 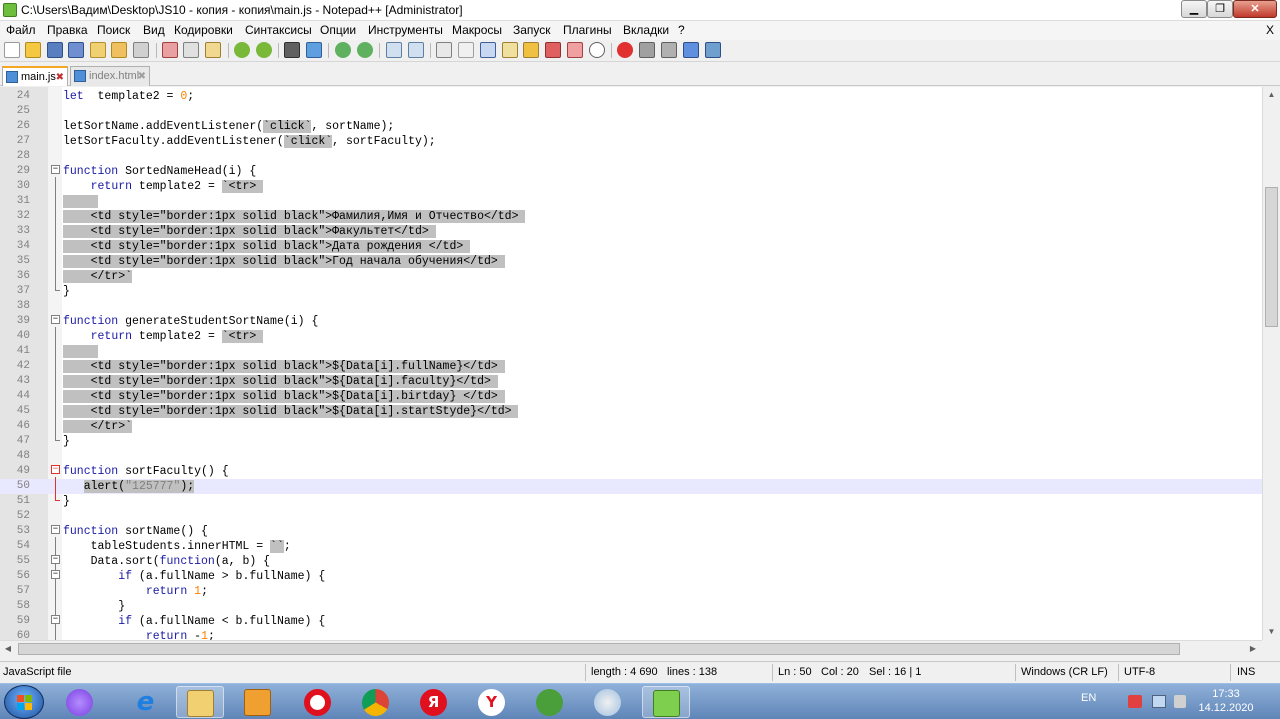 What do you see at coordinates (203, 30) in the screenshot?
I see `menu-encoding: Кодировки` at bounding box center [203, 30].